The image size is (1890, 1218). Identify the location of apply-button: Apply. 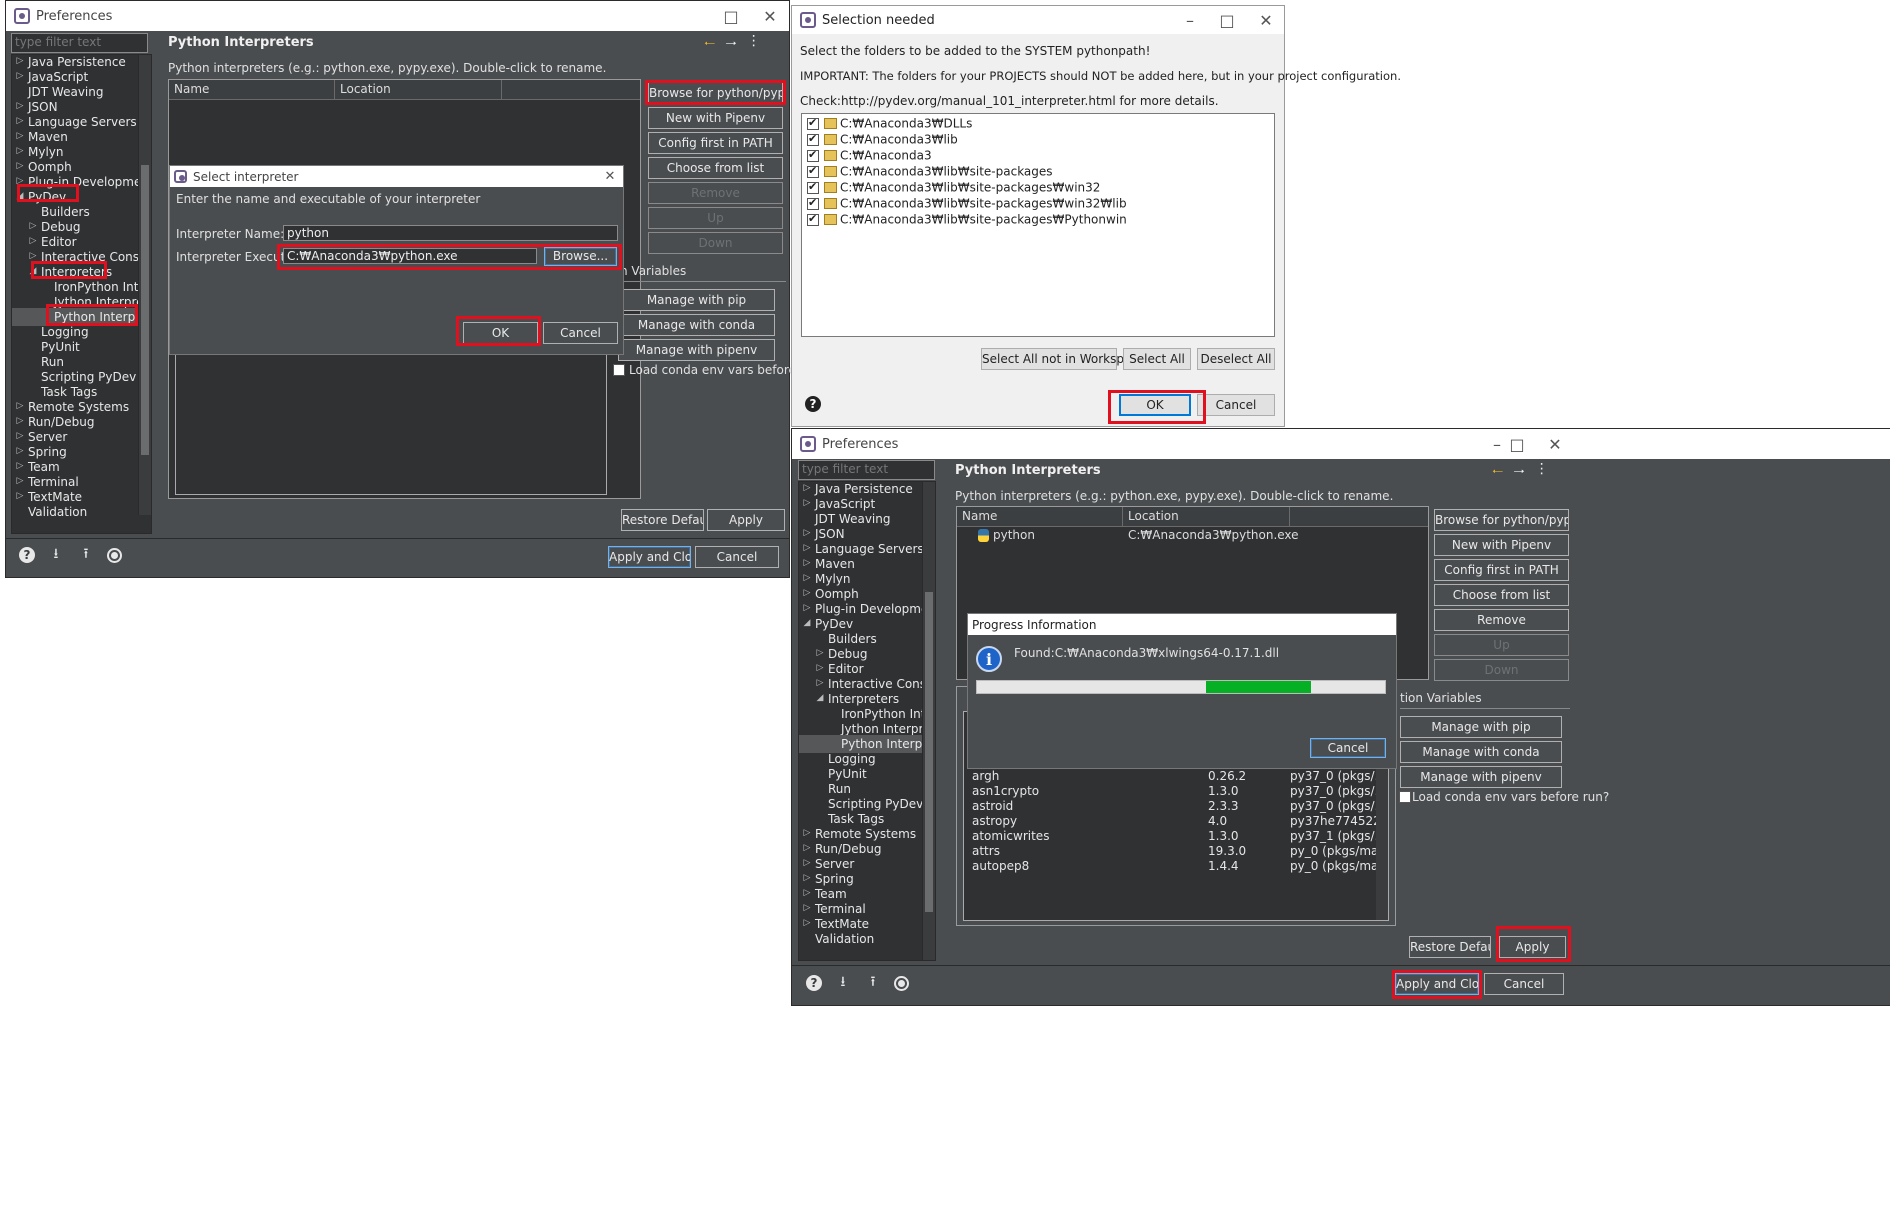
(746, 520).